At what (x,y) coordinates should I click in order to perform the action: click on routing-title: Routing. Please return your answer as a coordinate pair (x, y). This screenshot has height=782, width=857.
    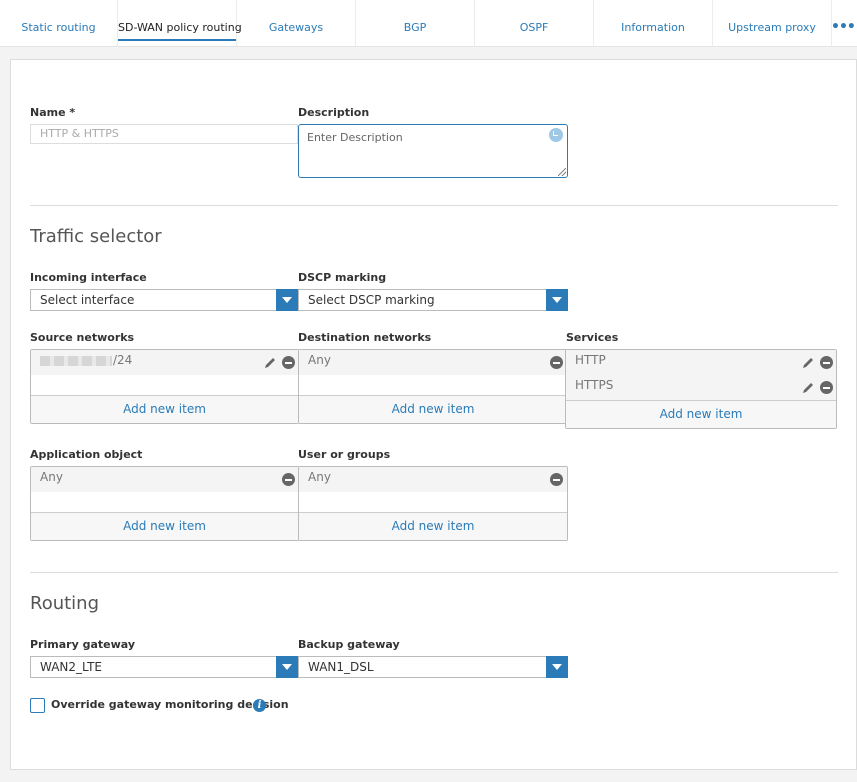
    Looking at the image, I should click on (65, 603).